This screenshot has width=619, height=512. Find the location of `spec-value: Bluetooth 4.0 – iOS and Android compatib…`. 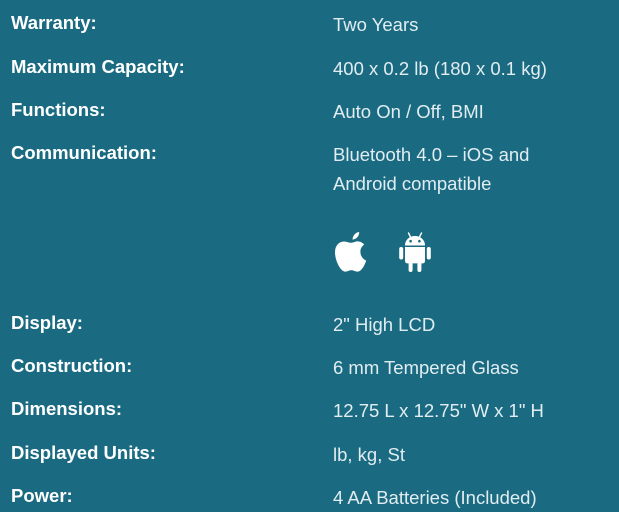

spec-value: Bluetooth 4.0 – iOS and Android compatib… is located at coordinates (431, 169).